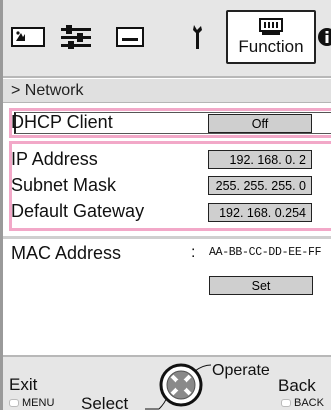  What do you see at coordinates (286, 403) in the screenshot?
I see `back-button-icon` at bounding box center [286, 403].